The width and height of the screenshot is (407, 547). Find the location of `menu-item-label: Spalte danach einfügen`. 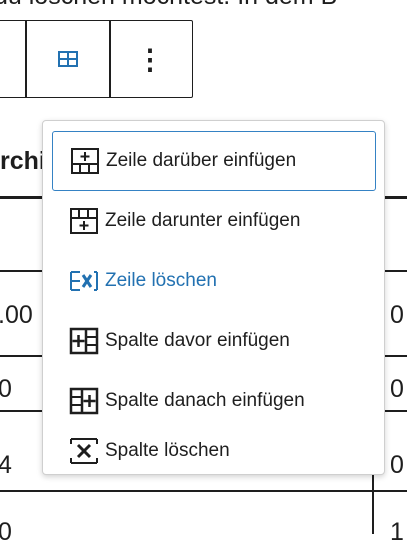

menu-item-label: Spalte danach einfügen is located at coordinates (205, 400).